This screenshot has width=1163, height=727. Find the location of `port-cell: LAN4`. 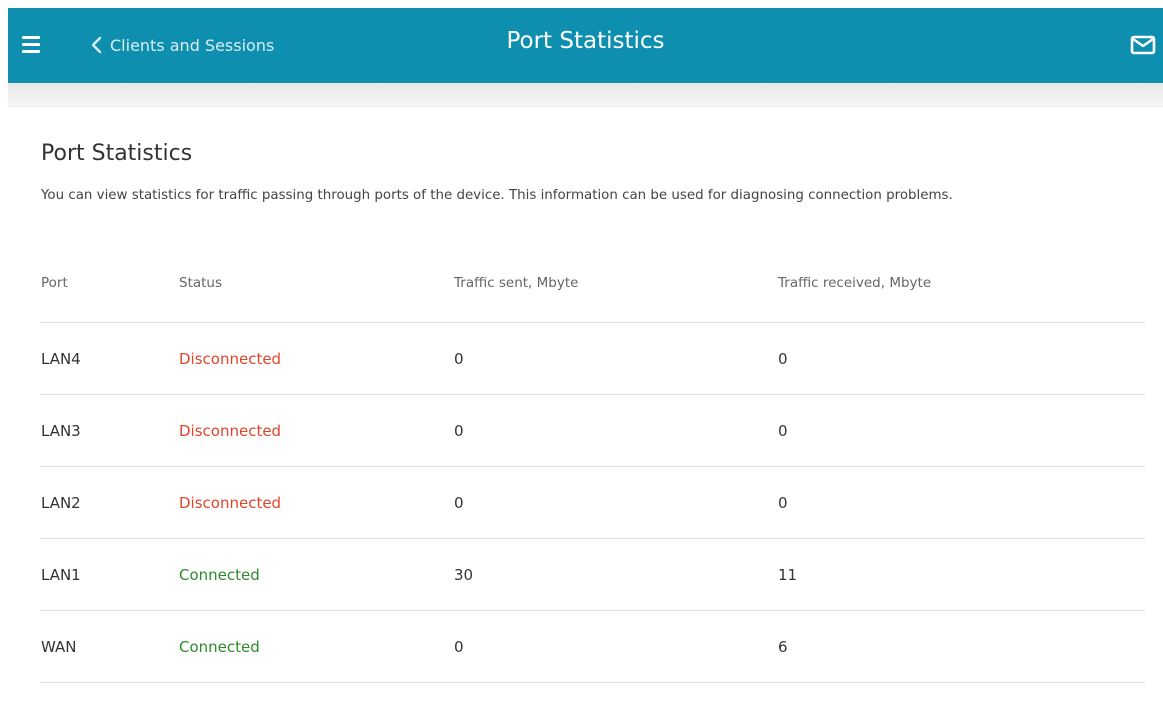

port-cell: LAN4 is located at coordinates (61, 358).